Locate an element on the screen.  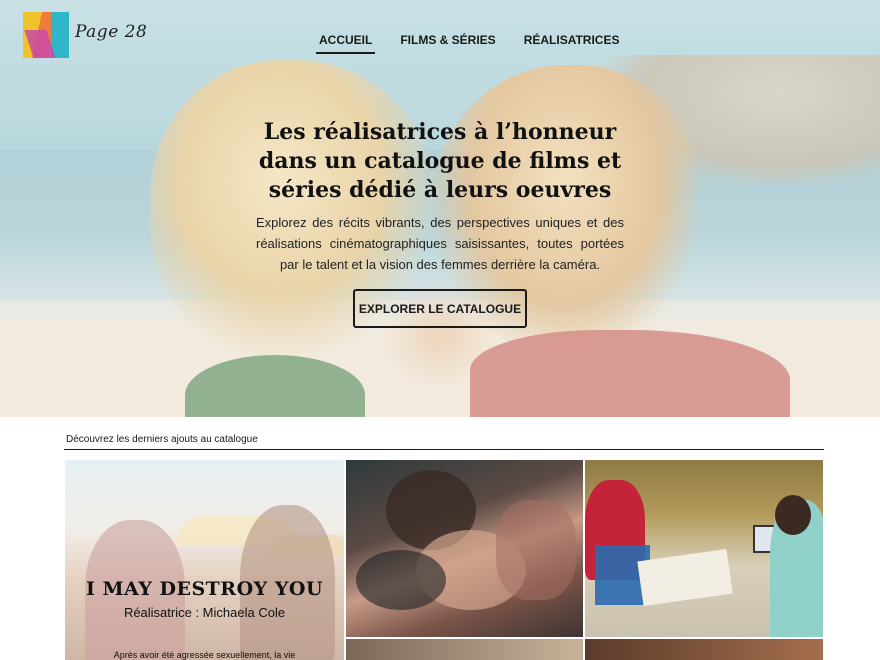
section-divider is located at coordinates (444, 449).